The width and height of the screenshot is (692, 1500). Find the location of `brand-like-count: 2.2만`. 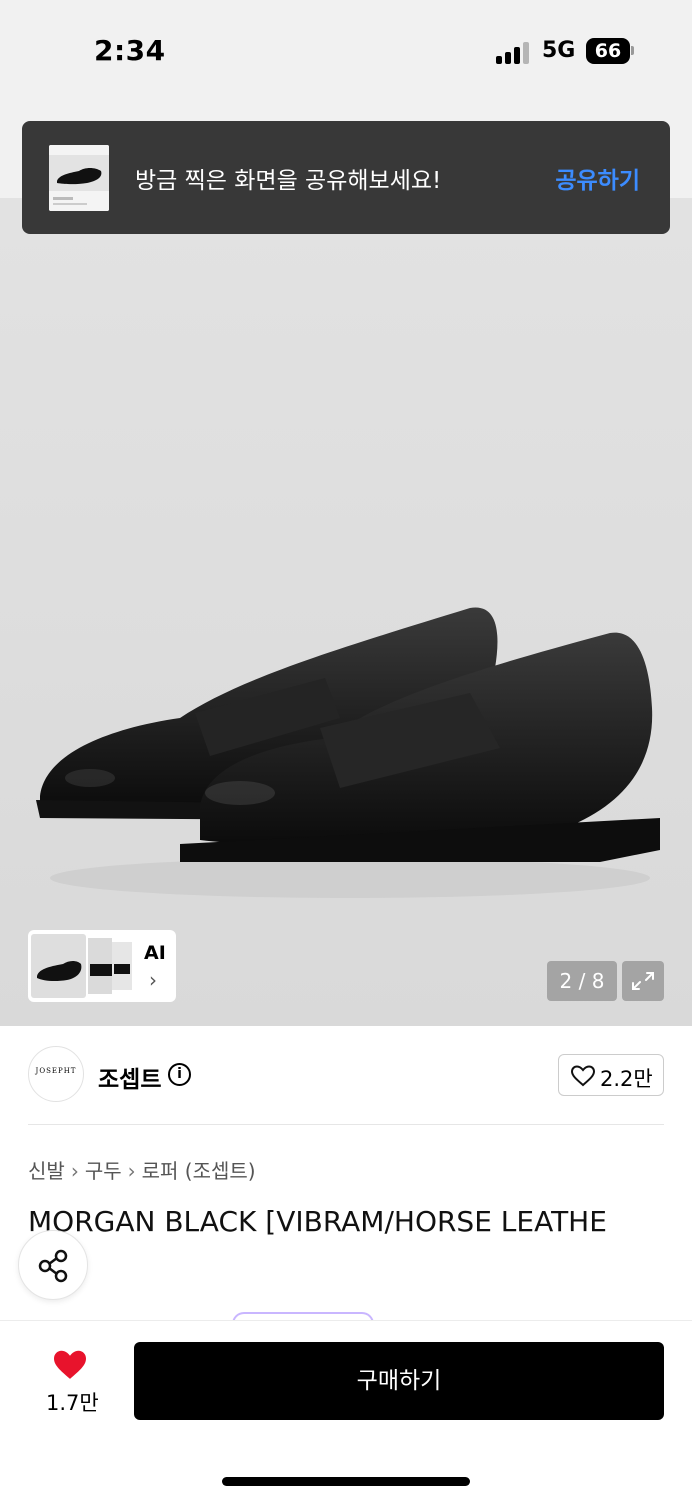

brand-like-count: 2.2만 is located at coordinates (626, 1079).